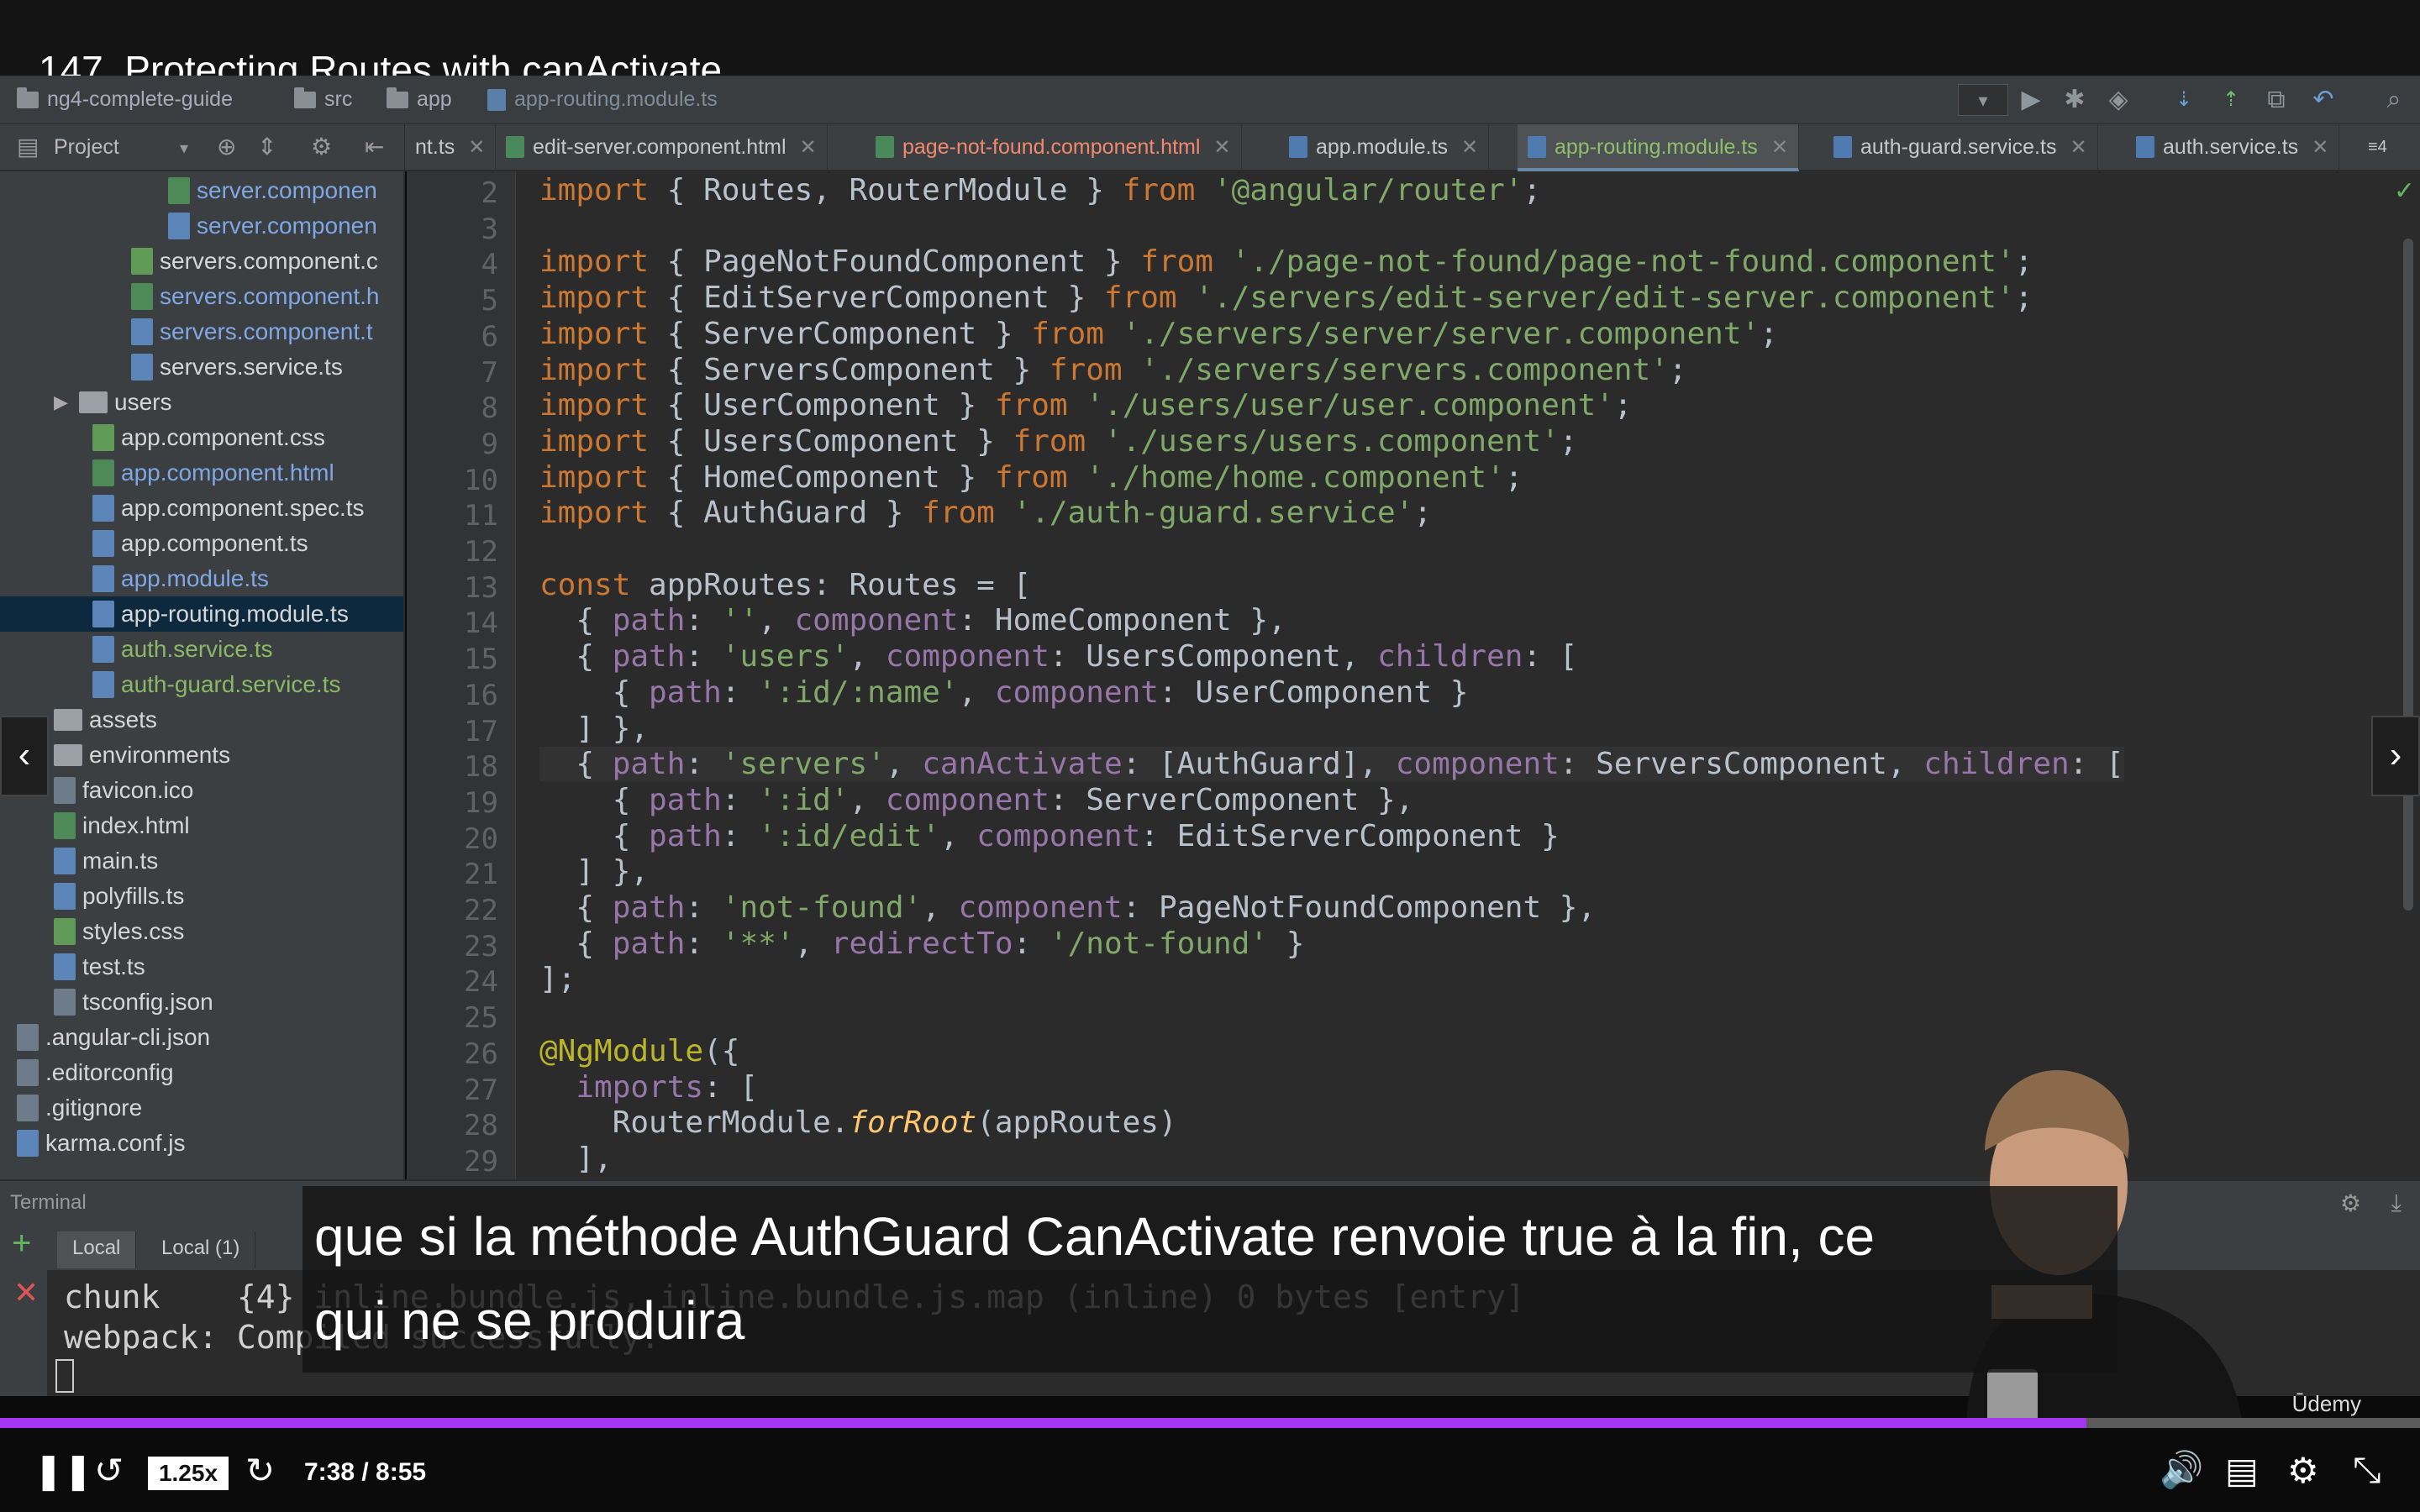 This screenshot has width=2420, height=1512. Describe the element at coordinates (26, 1292) in the screenshot. I see `close-terminal-icon: ✕` at that location.